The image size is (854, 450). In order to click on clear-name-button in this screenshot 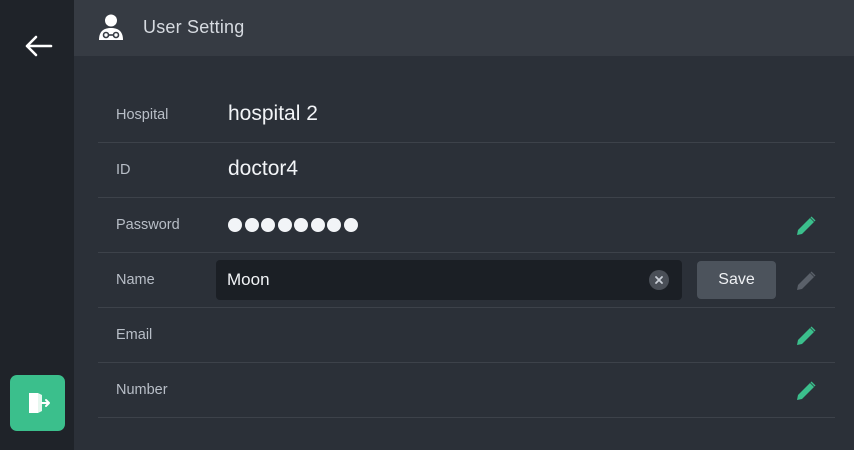, I will do `click(659, 280)`.